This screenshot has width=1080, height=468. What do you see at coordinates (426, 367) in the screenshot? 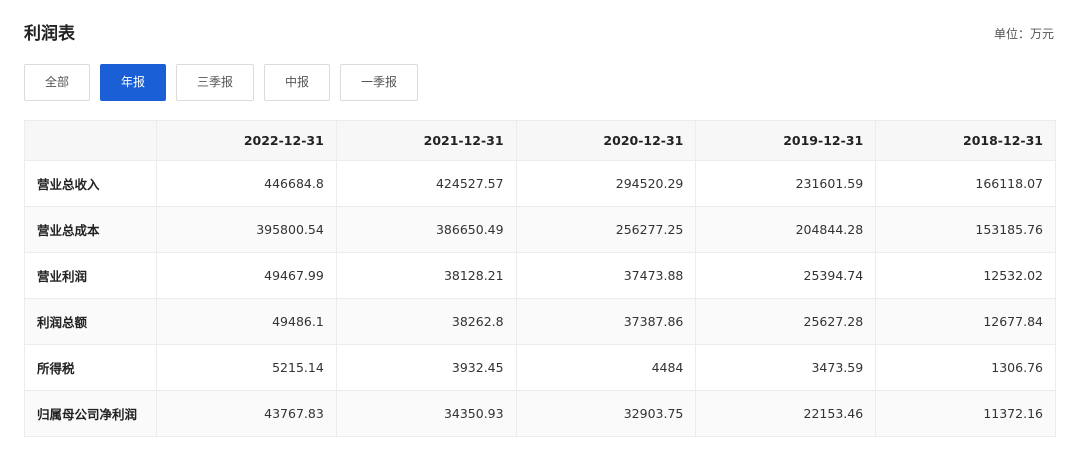
I see `table-cell: 3932.45` at bounding box center [426, 367].